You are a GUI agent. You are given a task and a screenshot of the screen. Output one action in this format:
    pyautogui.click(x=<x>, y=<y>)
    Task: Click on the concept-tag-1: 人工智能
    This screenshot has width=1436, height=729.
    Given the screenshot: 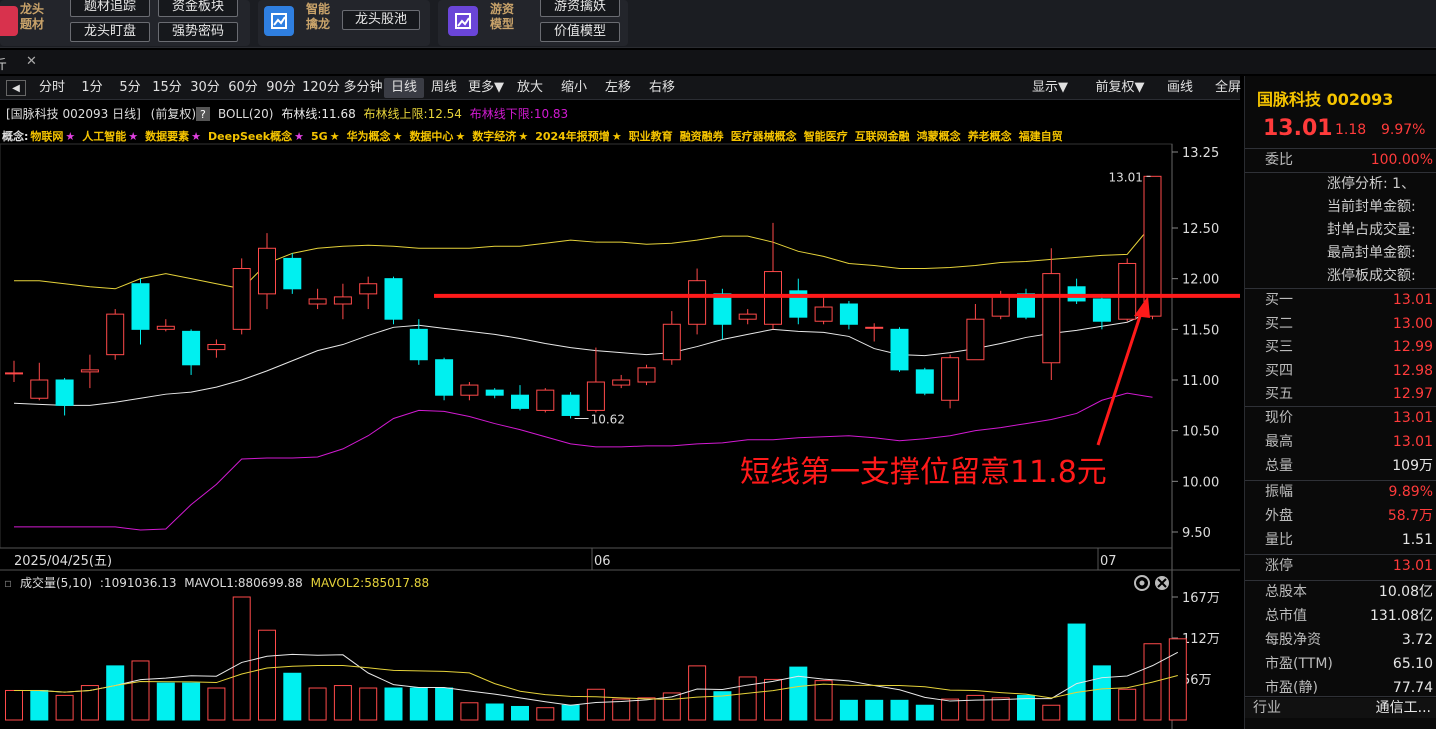 What is the action you would take?
    pyautogui.click(x=104, y=136)
    